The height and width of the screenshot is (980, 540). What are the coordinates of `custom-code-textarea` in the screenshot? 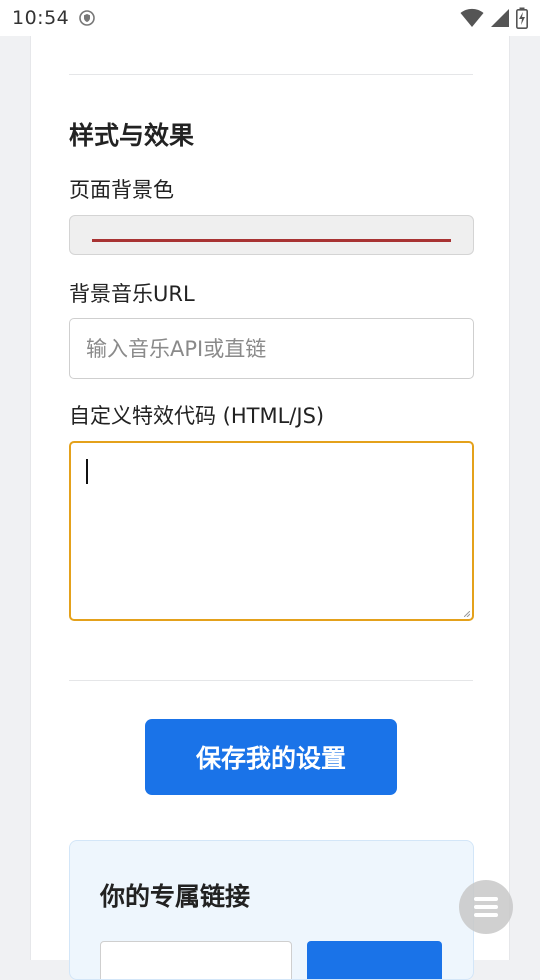 It's located at (271, 531).